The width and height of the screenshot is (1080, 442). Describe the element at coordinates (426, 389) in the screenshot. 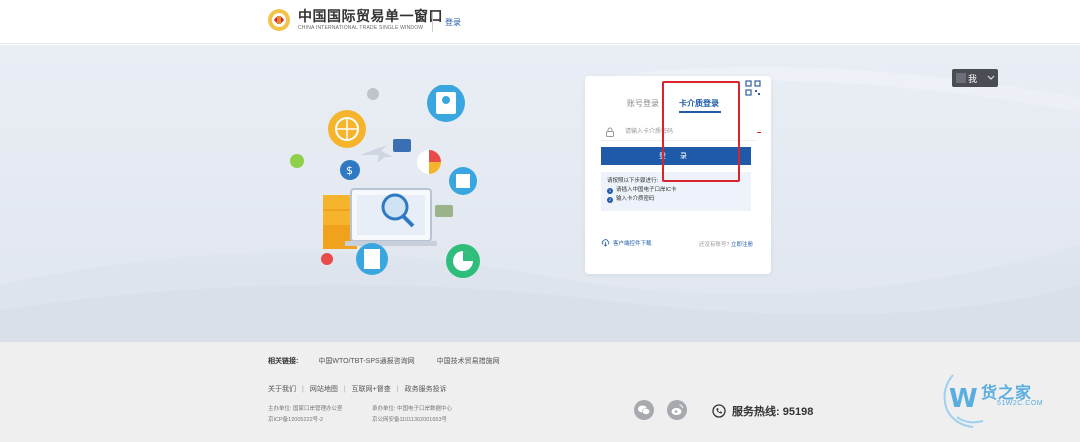

I see `footer-nav-complaint: 政务服务投诉` at that location.